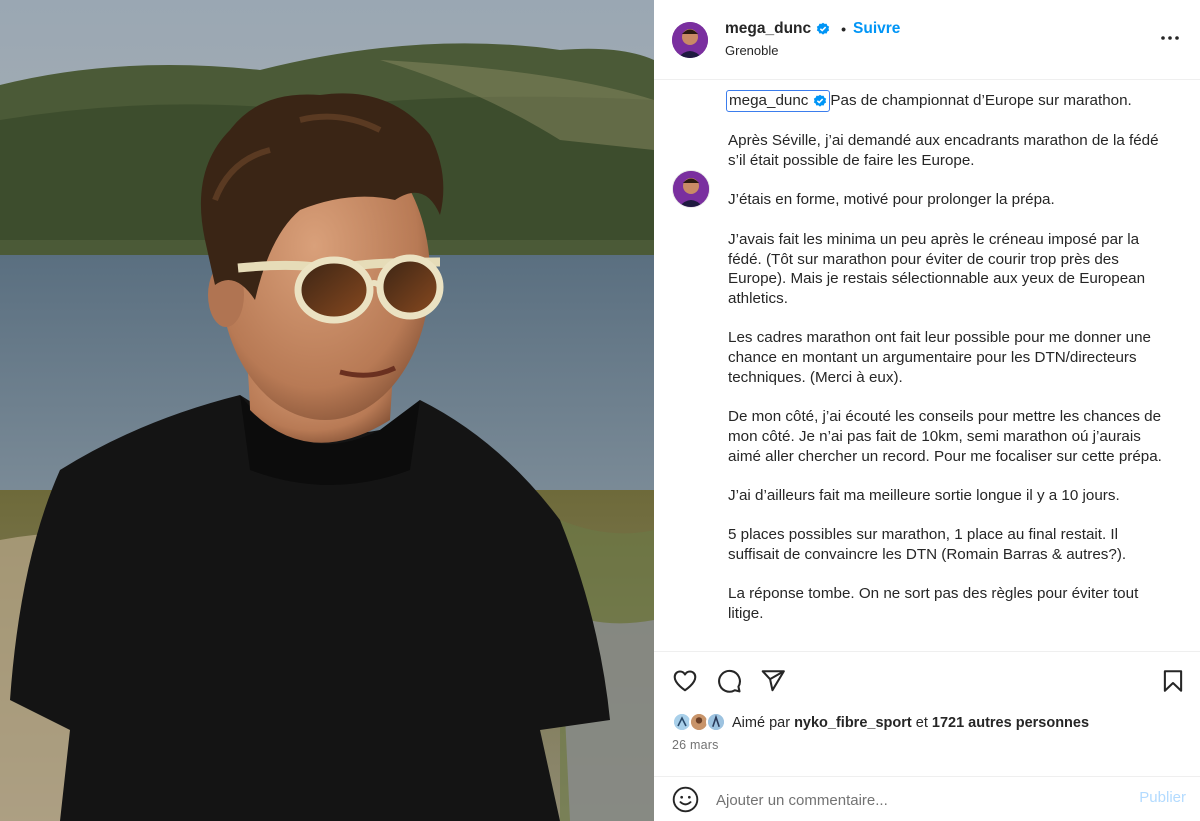 The height and width of the screenshot is (821, 1200). I want to click on comment-bar: Publier, so click(927, 798).